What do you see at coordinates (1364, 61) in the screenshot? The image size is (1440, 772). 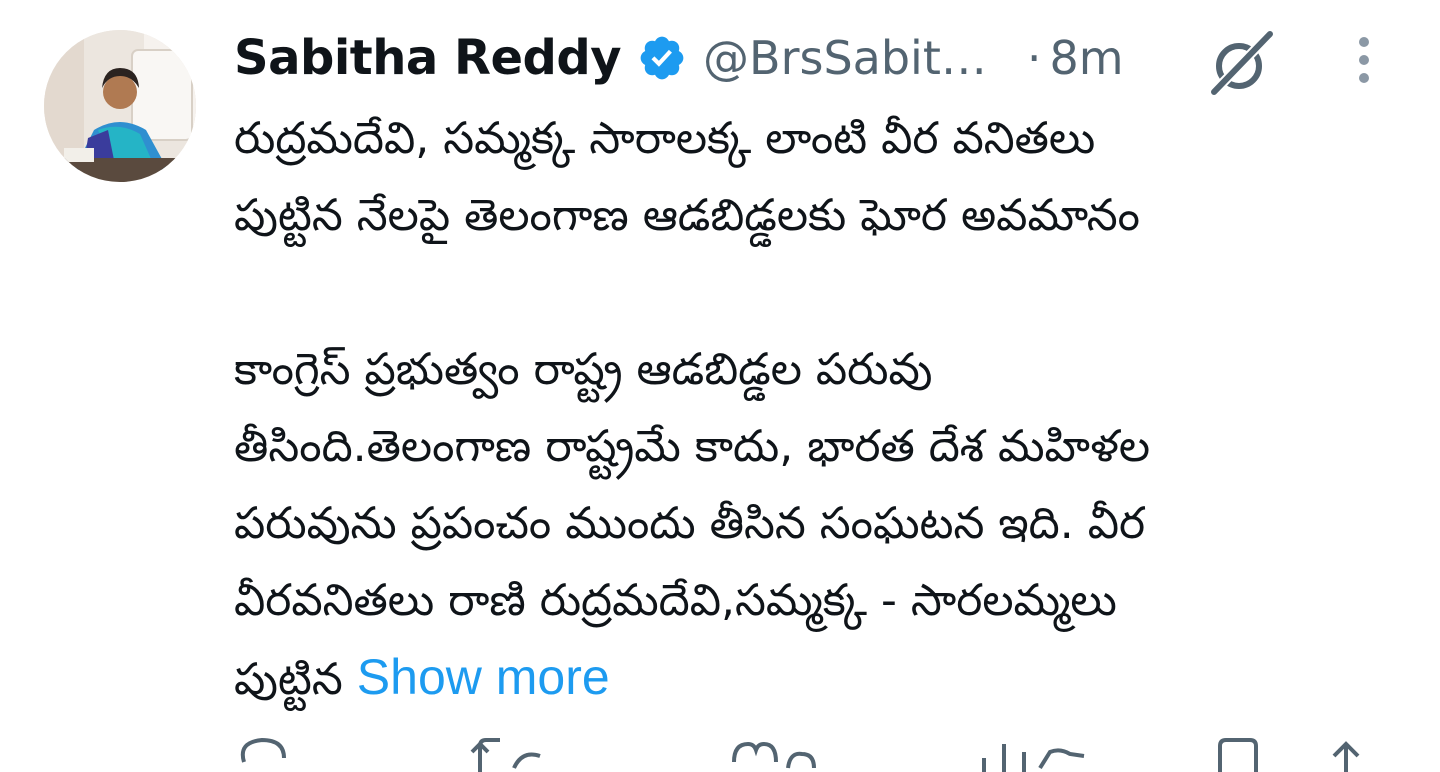 I see `more-vertical-icon` at bounding box center [1364, 61].